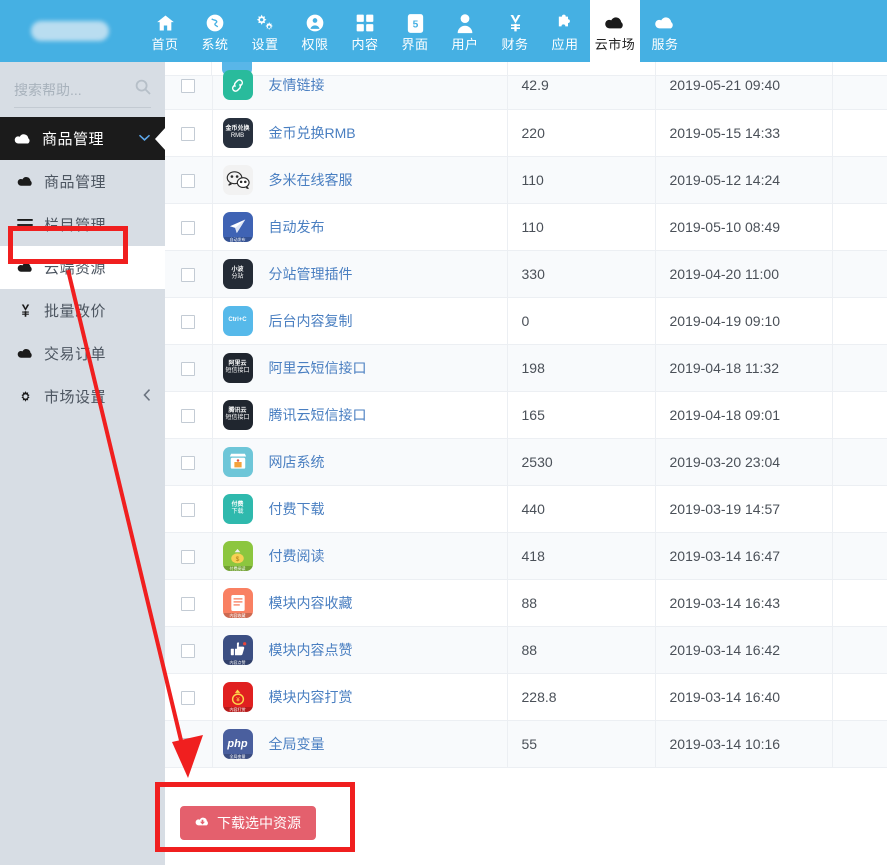 This screenshot has width=887, height=865. Describe the element at coordinates (82, 138) in the screenshot. I see `sidebar-group-商品管理: 商品管理` at that location.